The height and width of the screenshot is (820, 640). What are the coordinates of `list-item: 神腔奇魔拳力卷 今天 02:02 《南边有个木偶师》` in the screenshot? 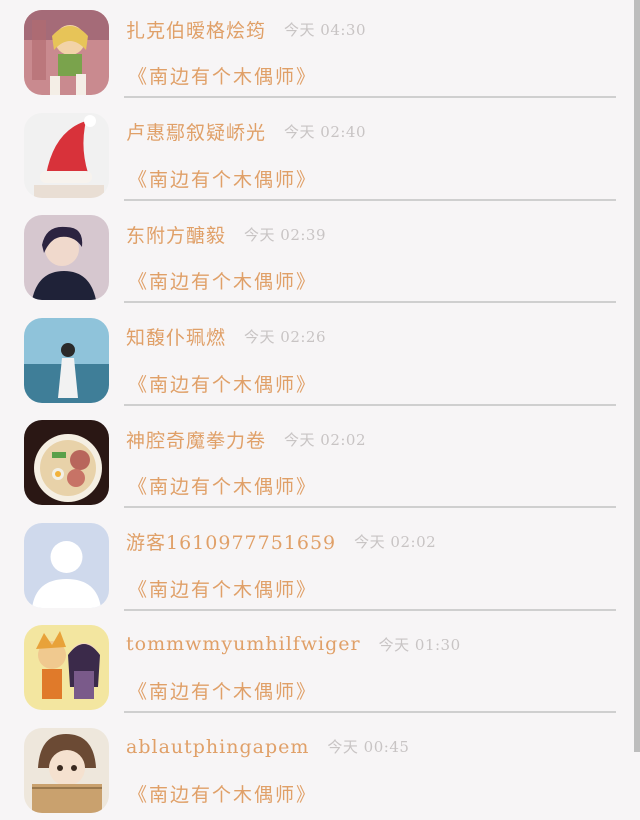 It's located at (316, 461).